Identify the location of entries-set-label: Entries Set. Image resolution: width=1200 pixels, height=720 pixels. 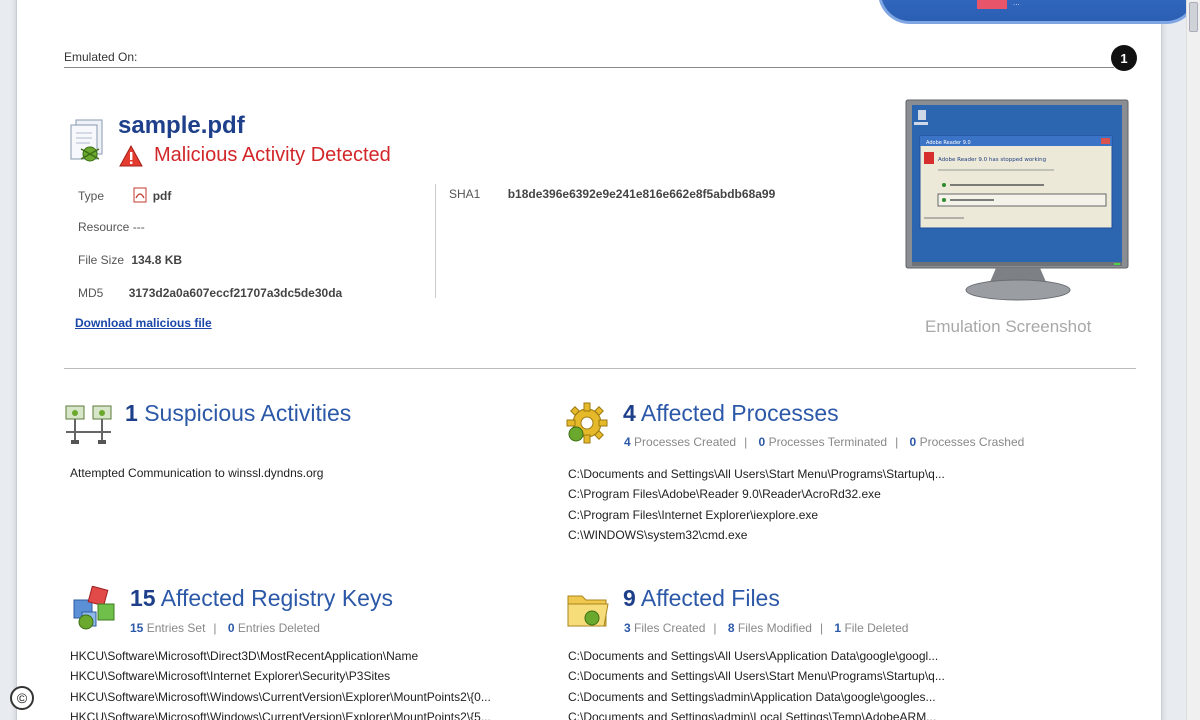
(176, 628).